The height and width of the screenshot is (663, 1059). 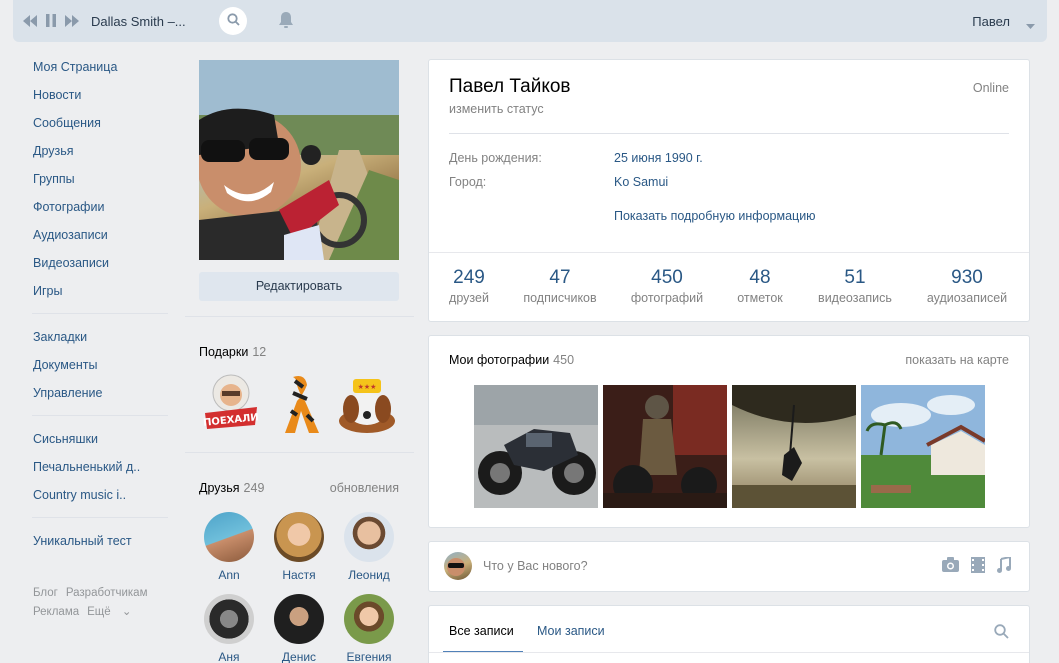 I want to click on gift-item: ПОЕХАЛИ, so click(x=231, y=404).